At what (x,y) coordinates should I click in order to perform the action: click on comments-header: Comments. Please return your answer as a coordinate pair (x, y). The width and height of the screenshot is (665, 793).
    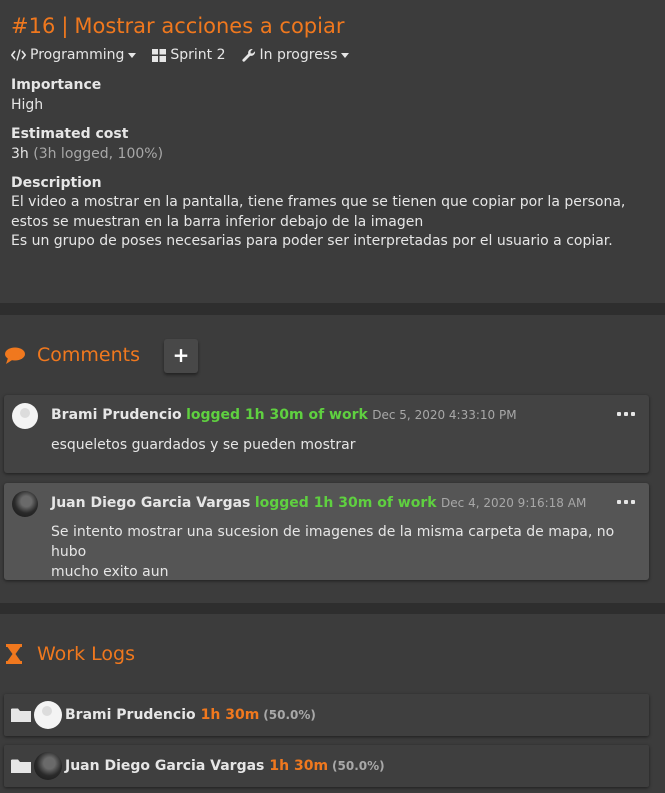
    Looking at the image, I should click on (72, 355).